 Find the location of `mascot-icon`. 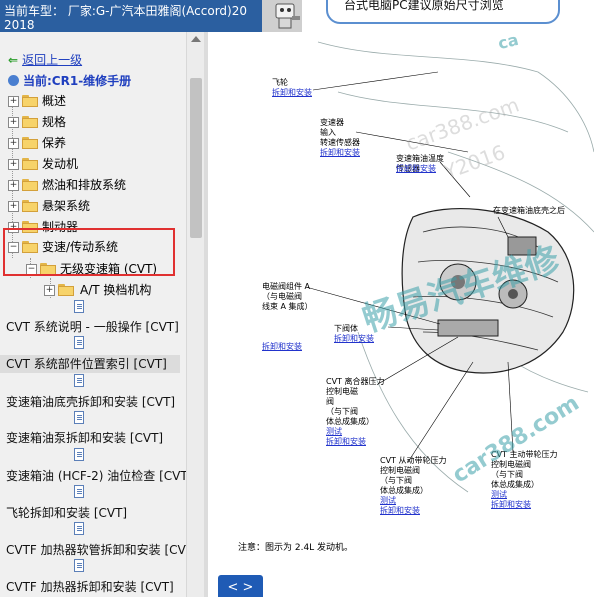

mascot-icon is located at coordinates (287, 16).